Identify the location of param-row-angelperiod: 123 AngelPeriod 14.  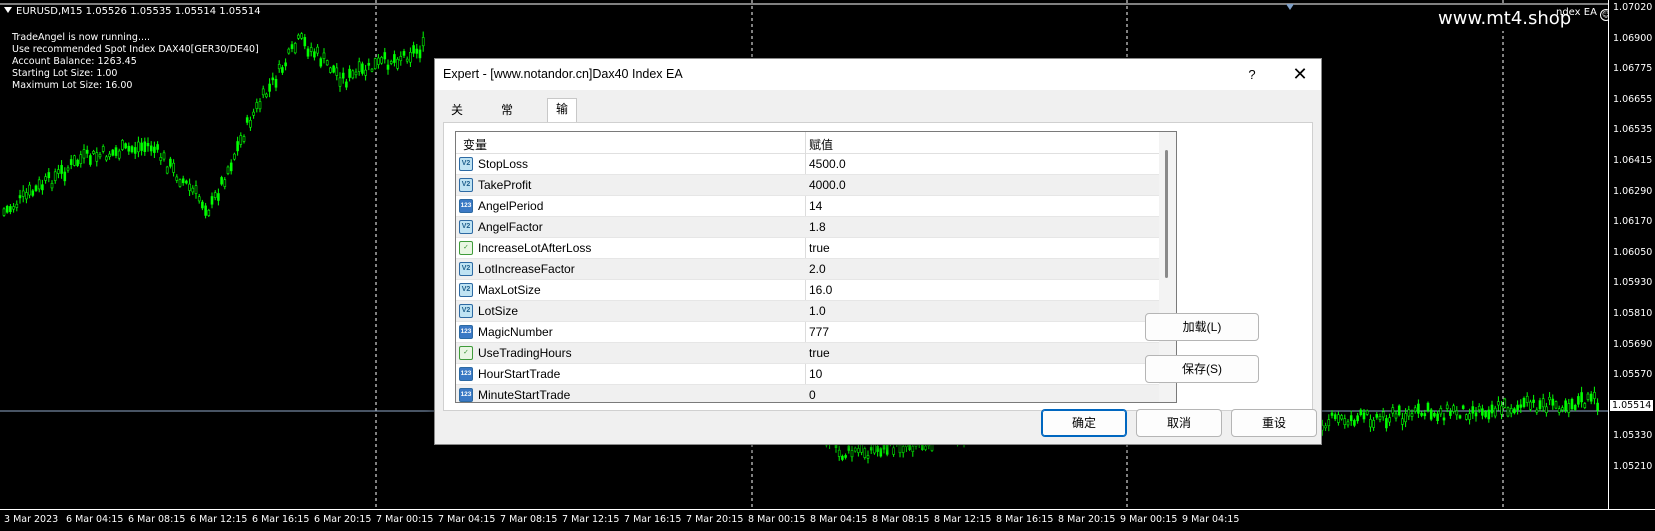
(807, 206).